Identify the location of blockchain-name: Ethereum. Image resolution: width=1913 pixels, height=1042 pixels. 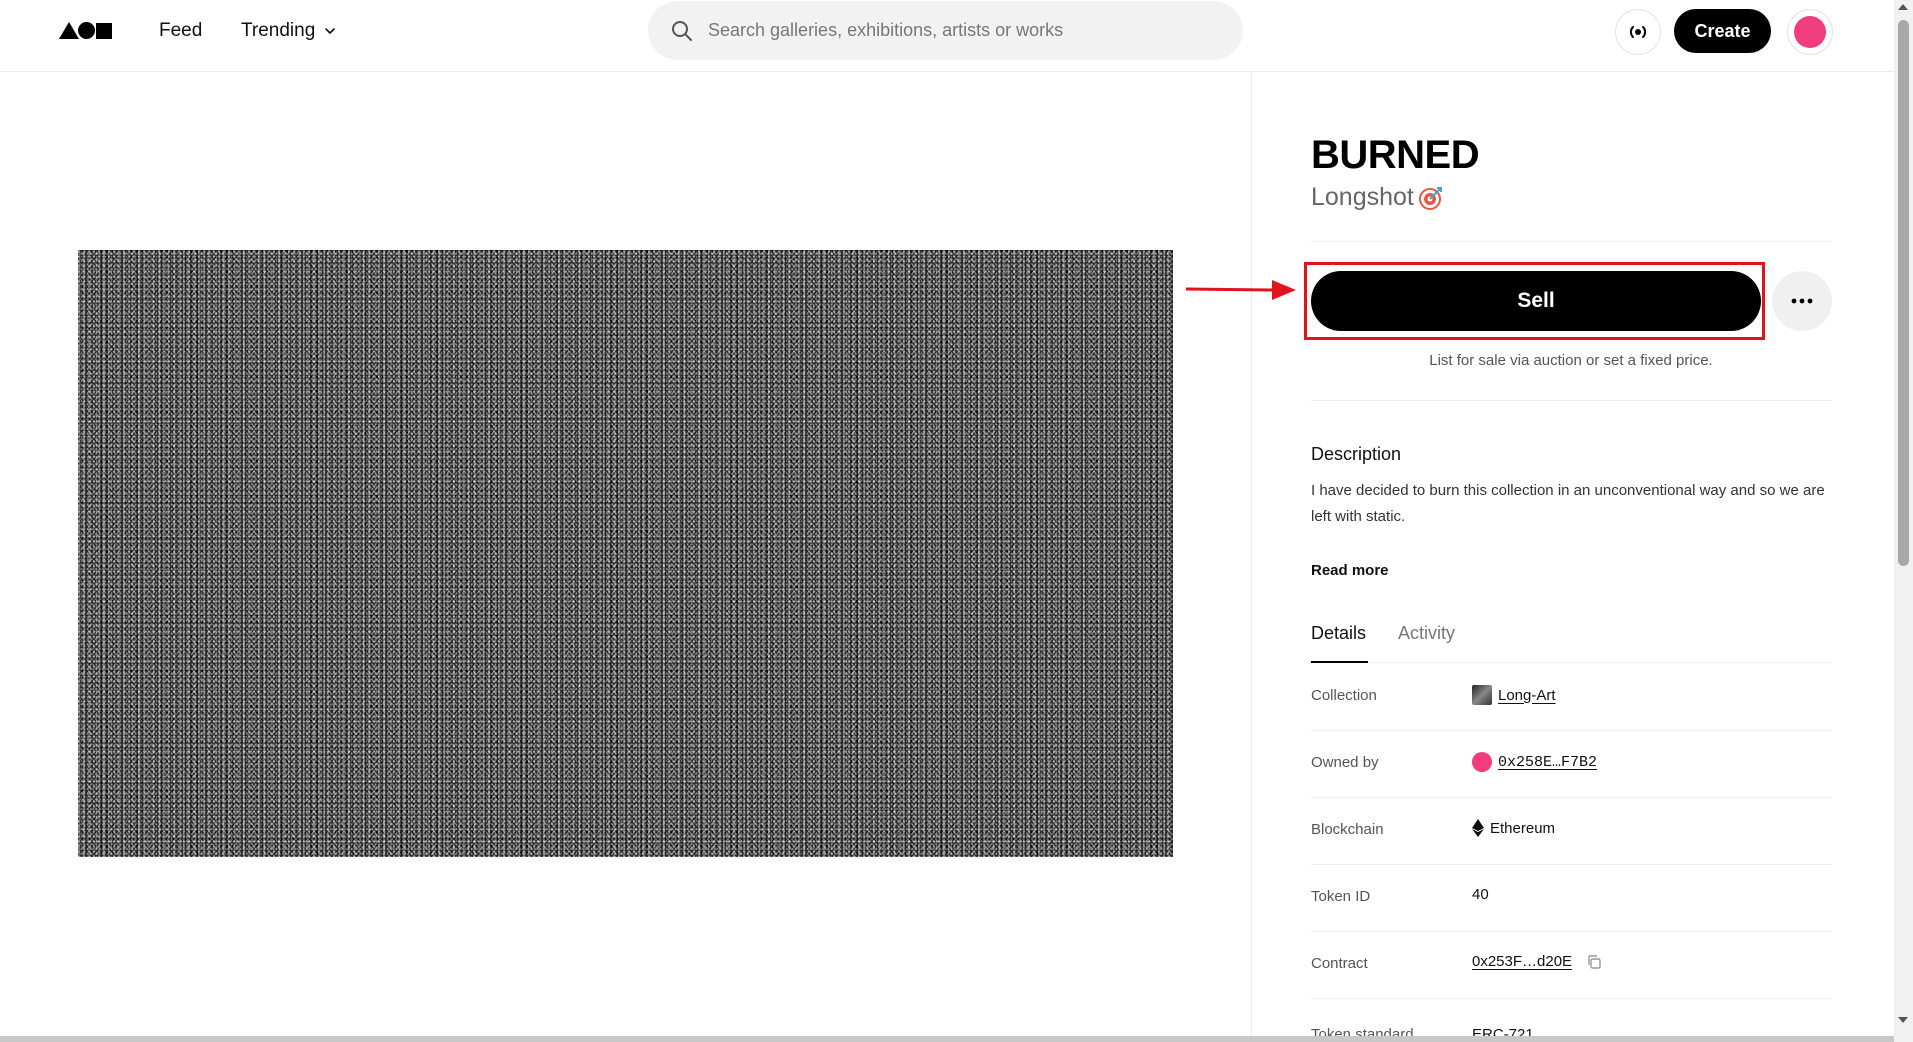
(1523, 828).